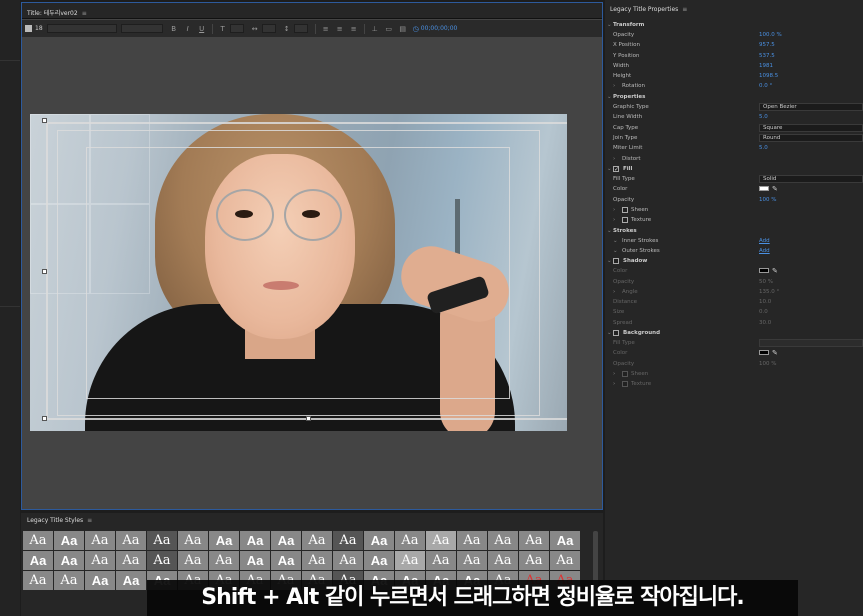 The width and height of the screenshot is (863, 616). Describe the element at coordinates (439, 28) in the screenshot. I see `timecode: 00;00;00;00` at that location.